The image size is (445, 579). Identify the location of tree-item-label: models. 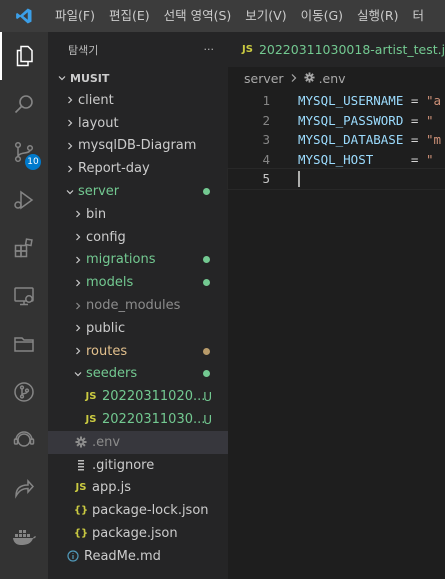
(110, 283).